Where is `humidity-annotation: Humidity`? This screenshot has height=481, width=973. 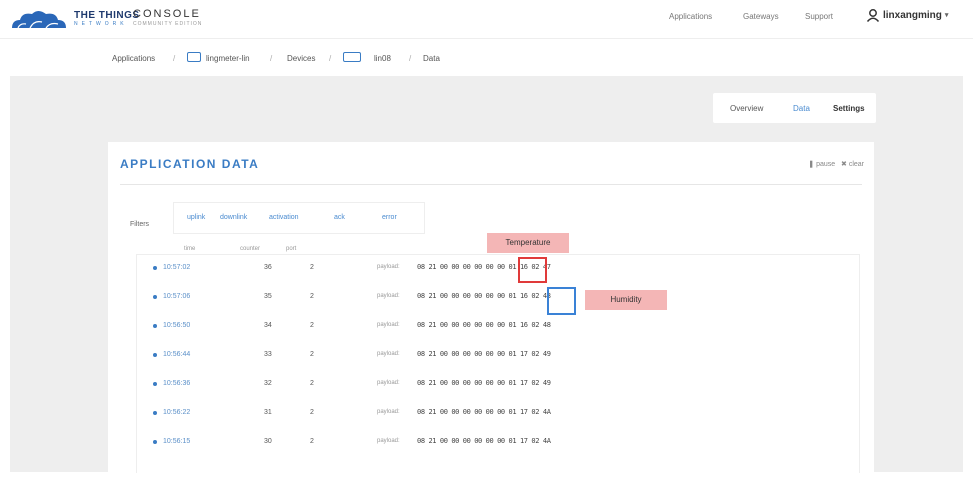
humidity-annotation: Humidity is located at coordinates (626, 300).